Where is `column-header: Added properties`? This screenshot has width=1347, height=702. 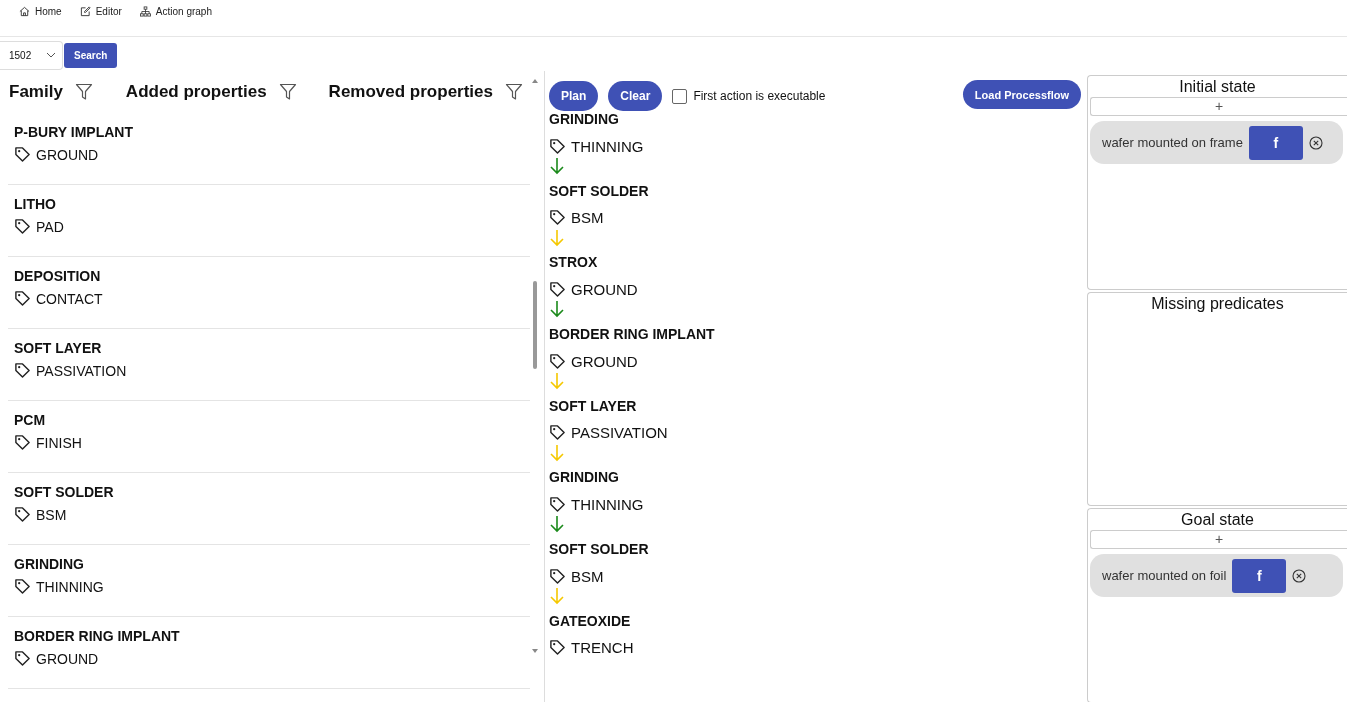
column-header: Added properties is located at coordinates (196, 92).